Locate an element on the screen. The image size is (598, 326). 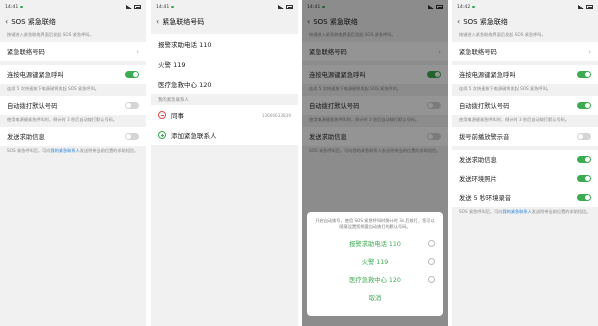
status-time: 14:42 is located at coordinates (464, 7).